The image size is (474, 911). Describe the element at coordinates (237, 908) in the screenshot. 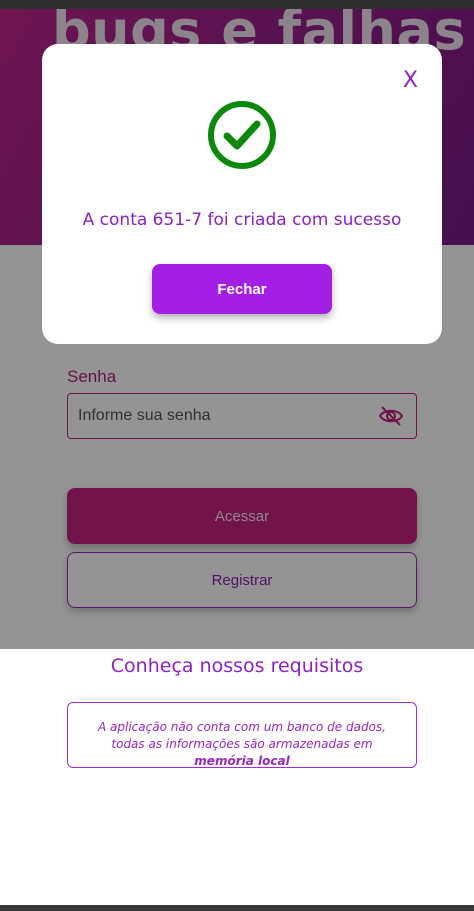

I see `browser-bottom-bar` at that location.